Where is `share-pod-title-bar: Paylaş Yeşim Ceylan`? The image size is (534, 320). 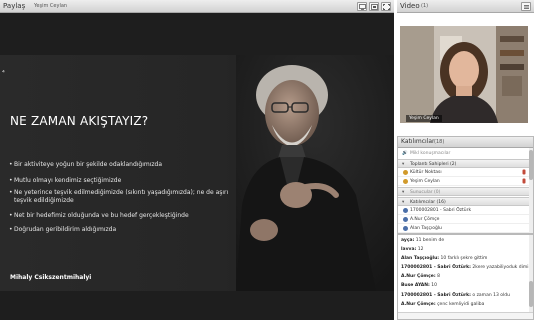 share-pod-title-bar: Paylaş Yeşim Ceylan is located at coordinates (197, 6).